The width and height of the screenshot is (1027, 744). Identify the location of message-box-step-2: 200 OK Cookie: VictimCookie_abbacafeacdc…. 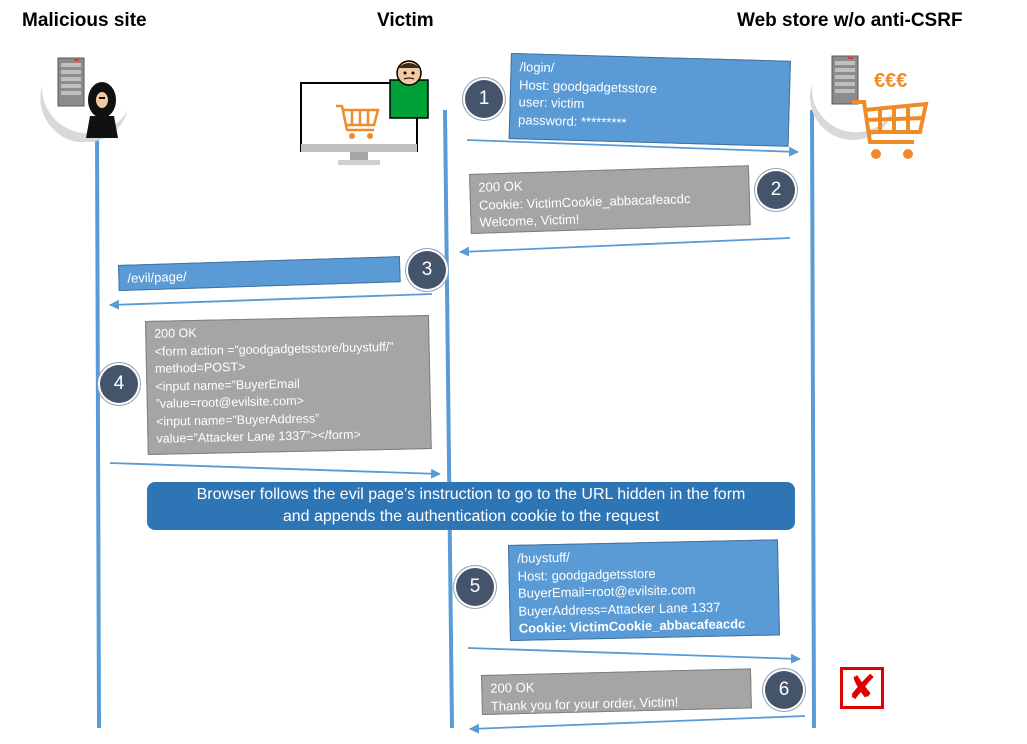
(610, 199).